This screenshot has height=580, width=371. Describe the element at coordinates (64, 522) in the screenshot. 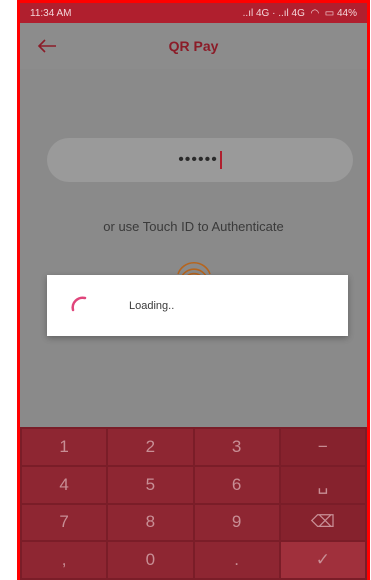

I see `key-7: 7` at that location.